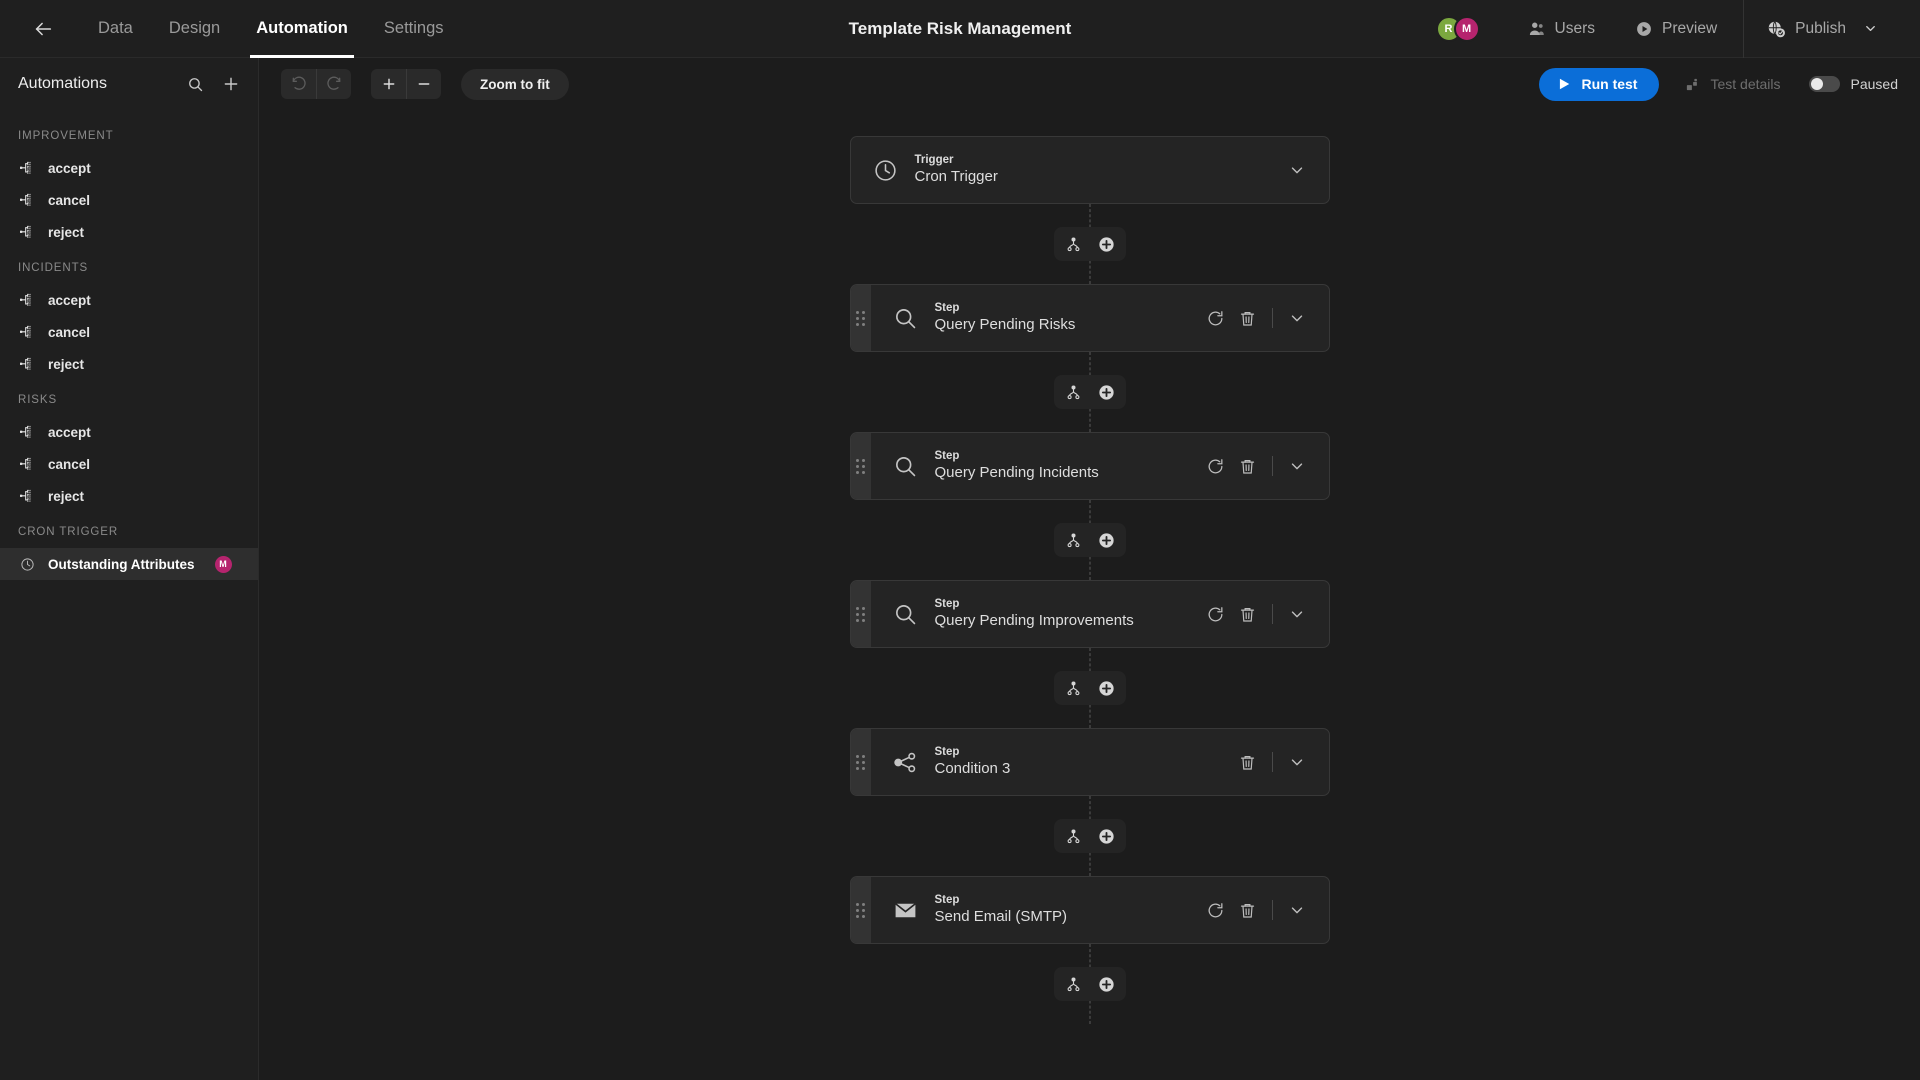  Describe the element at coordinates (333, 84) in the screenshot. I see `redo-button` at that location.